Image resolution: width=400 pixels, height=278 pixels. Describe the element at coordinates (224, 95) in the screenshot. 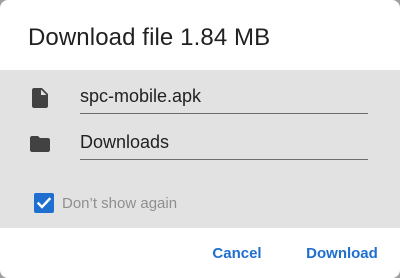

I see `file-name-field: spc-mobile.apk` at that location.